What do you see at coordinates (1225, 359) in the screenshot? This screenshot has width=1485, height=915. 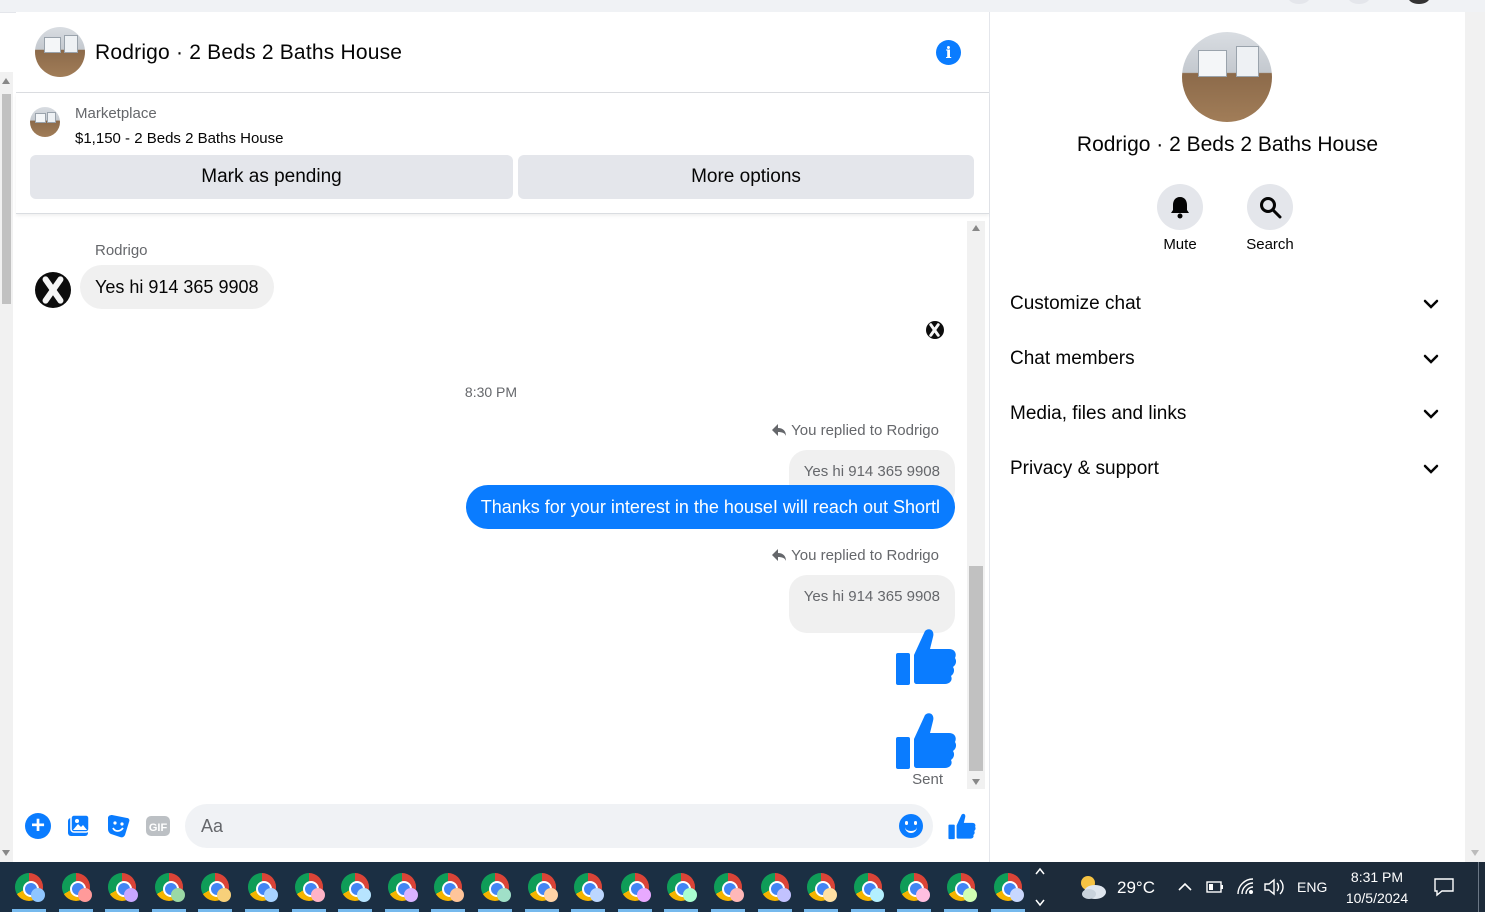 I see `section-chat-members: Chat members` at bounding box center [1225, 359].